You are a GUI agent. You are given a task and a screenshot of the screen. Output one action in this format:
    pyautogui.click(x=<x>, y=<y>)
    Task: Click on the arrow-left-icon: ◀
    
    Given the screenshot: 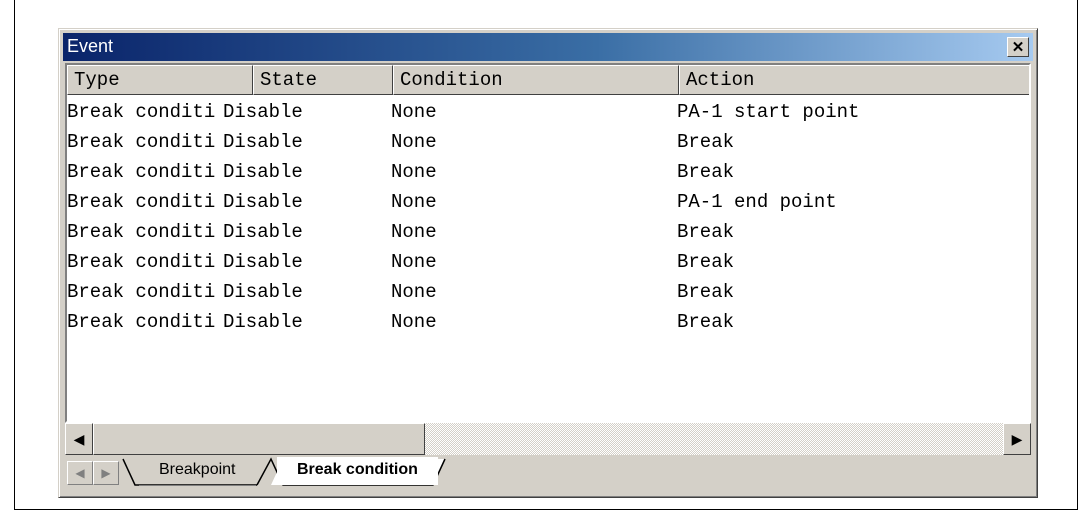 What is the action you would take?
    pyautogui.click(x=79, y=438)
    